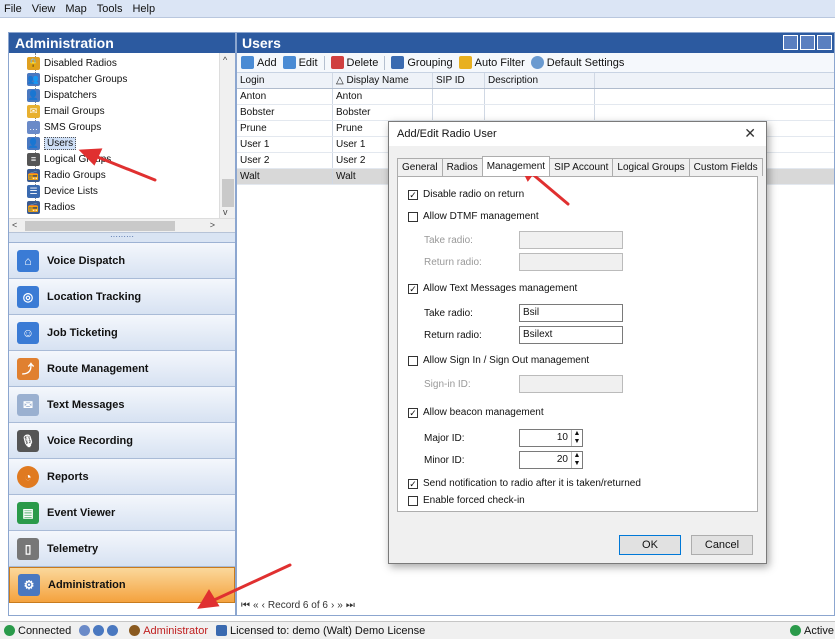 This screenshot has width=835, height=639. Describe the element at coordinates (571, 262) in the screenshot. I see `dtmf-return-radio-input` at that location.